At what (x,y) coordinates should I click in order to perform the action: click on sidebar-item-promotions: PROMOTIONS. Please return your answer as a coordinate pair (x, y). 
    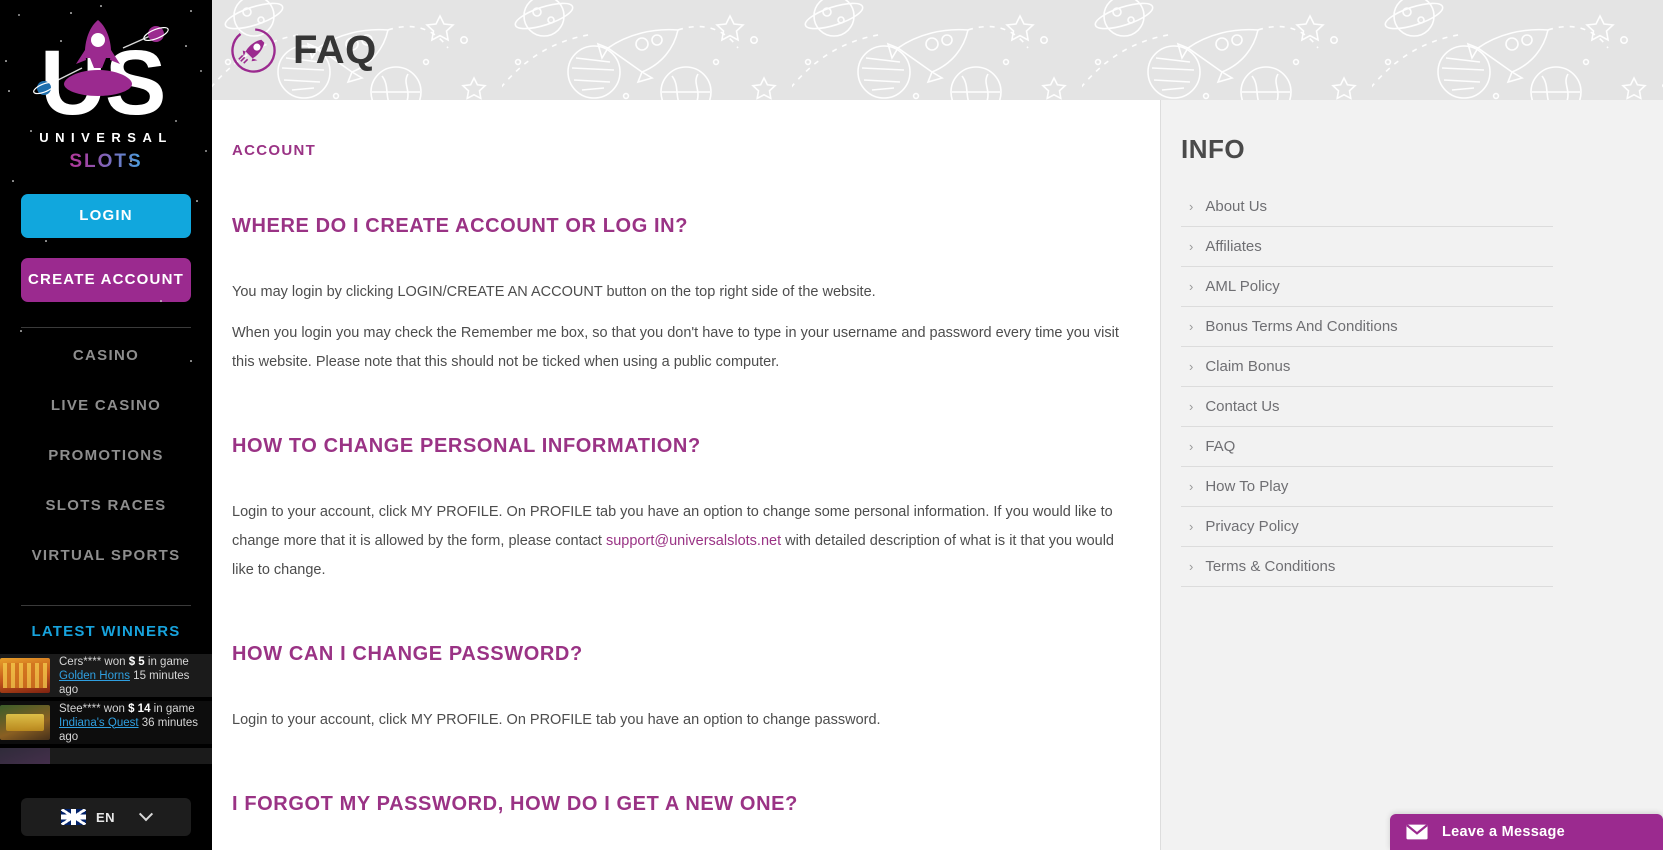
    Looking at the image, I should click on (106, 455).